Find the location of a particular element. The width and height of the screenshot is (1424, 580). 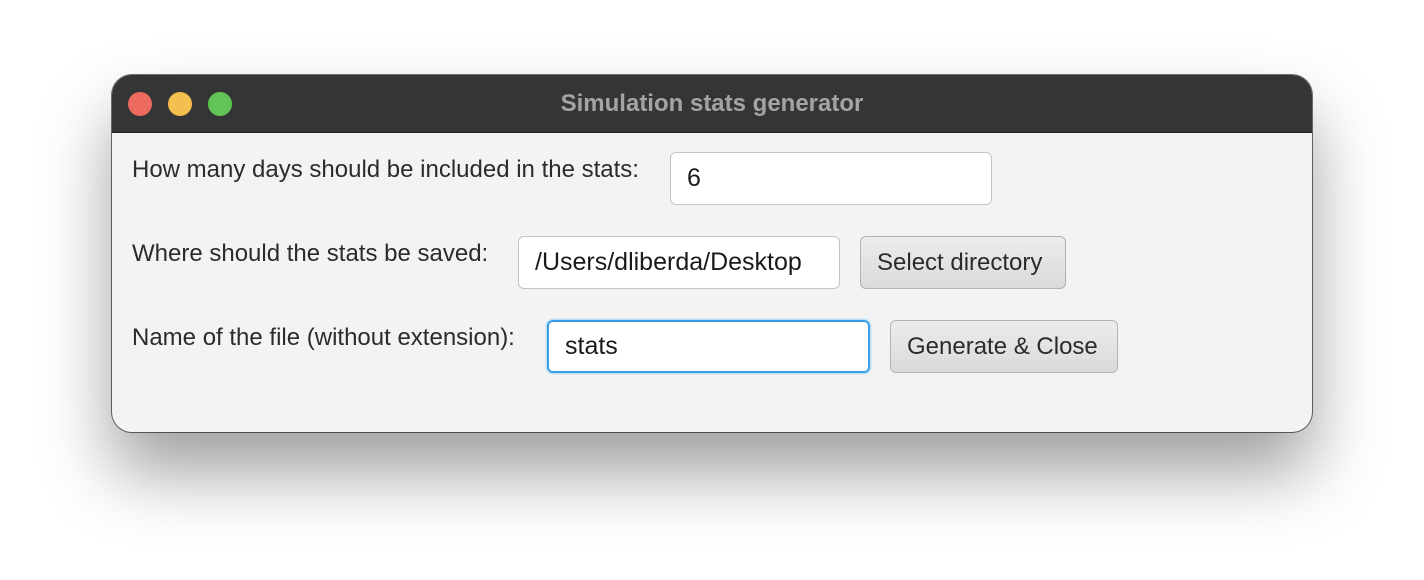

filename-input is located at coordinates (708, 346).